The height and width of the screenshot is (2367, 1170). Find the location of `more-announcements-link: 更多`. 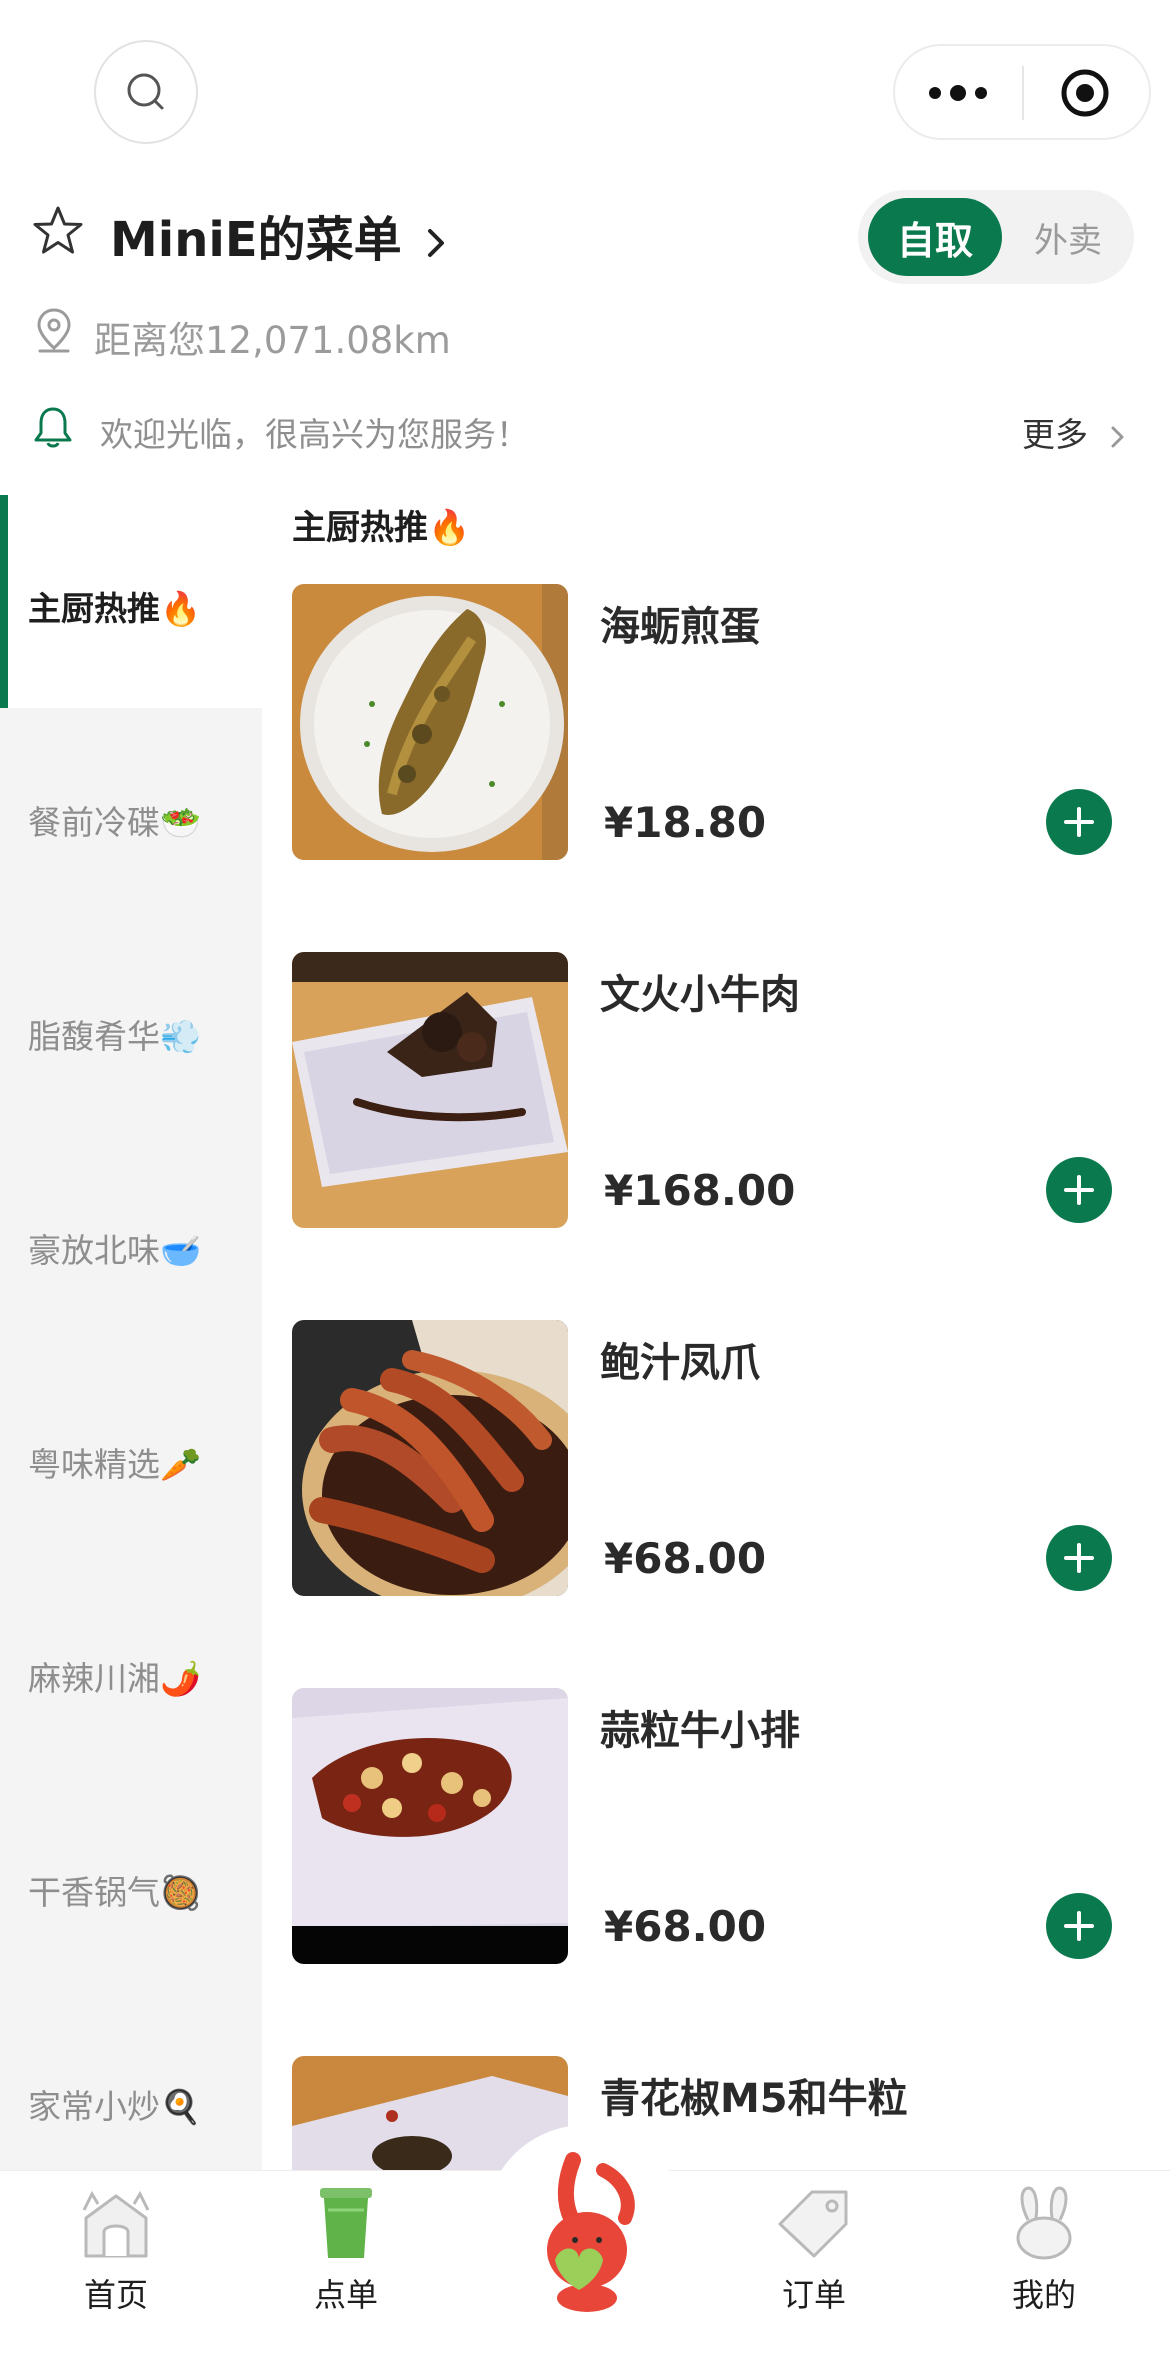

more-announcements-link: 更多 is located at coordinates (1075, 432).